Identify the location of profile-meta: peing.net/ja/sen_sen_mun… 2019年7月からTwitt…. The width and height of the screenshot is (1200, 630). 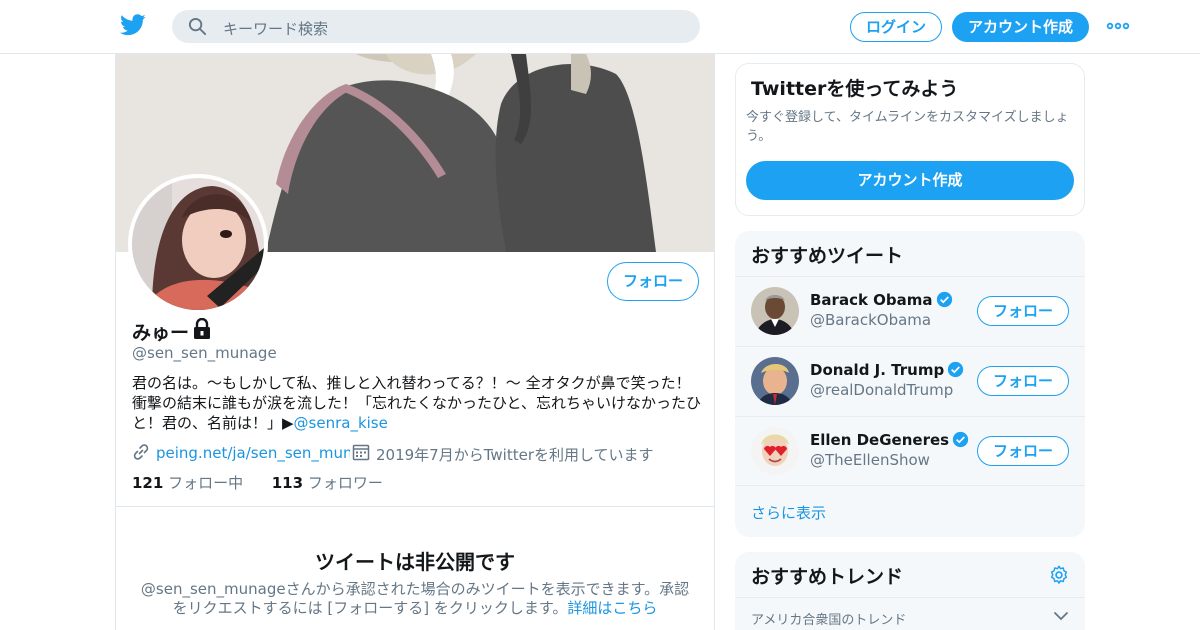
(417, 453).